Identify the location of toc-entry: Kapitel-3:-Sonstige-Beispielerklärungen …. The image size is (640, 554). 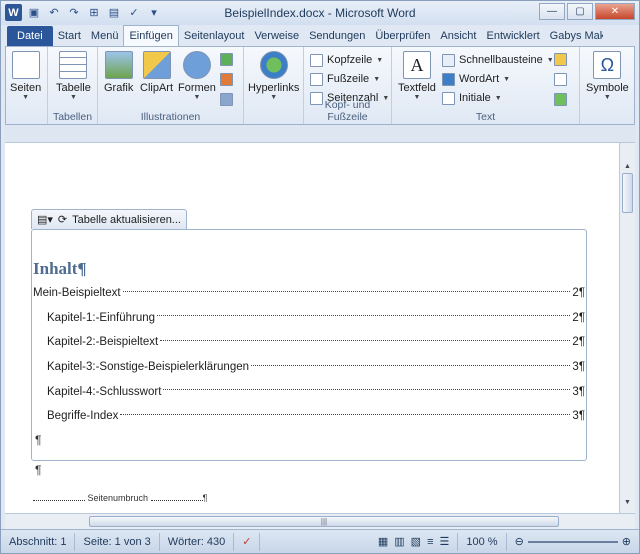
(309, 367).